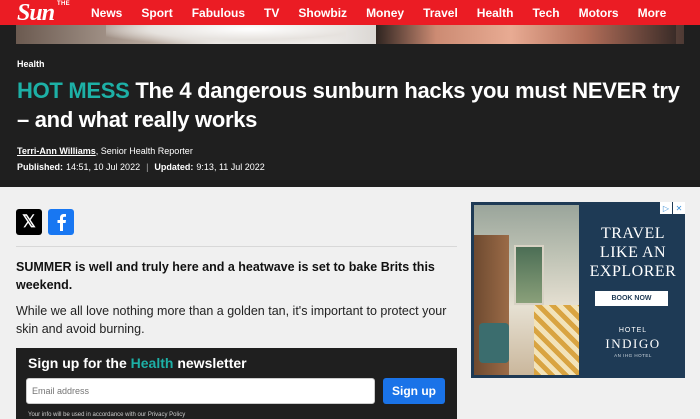 The height and width of the screenshot is (419, 700). What do you see at coordinates (526, 34) in the screenshot?
I see `hero-image-hand` at bounding box center [526, 34].